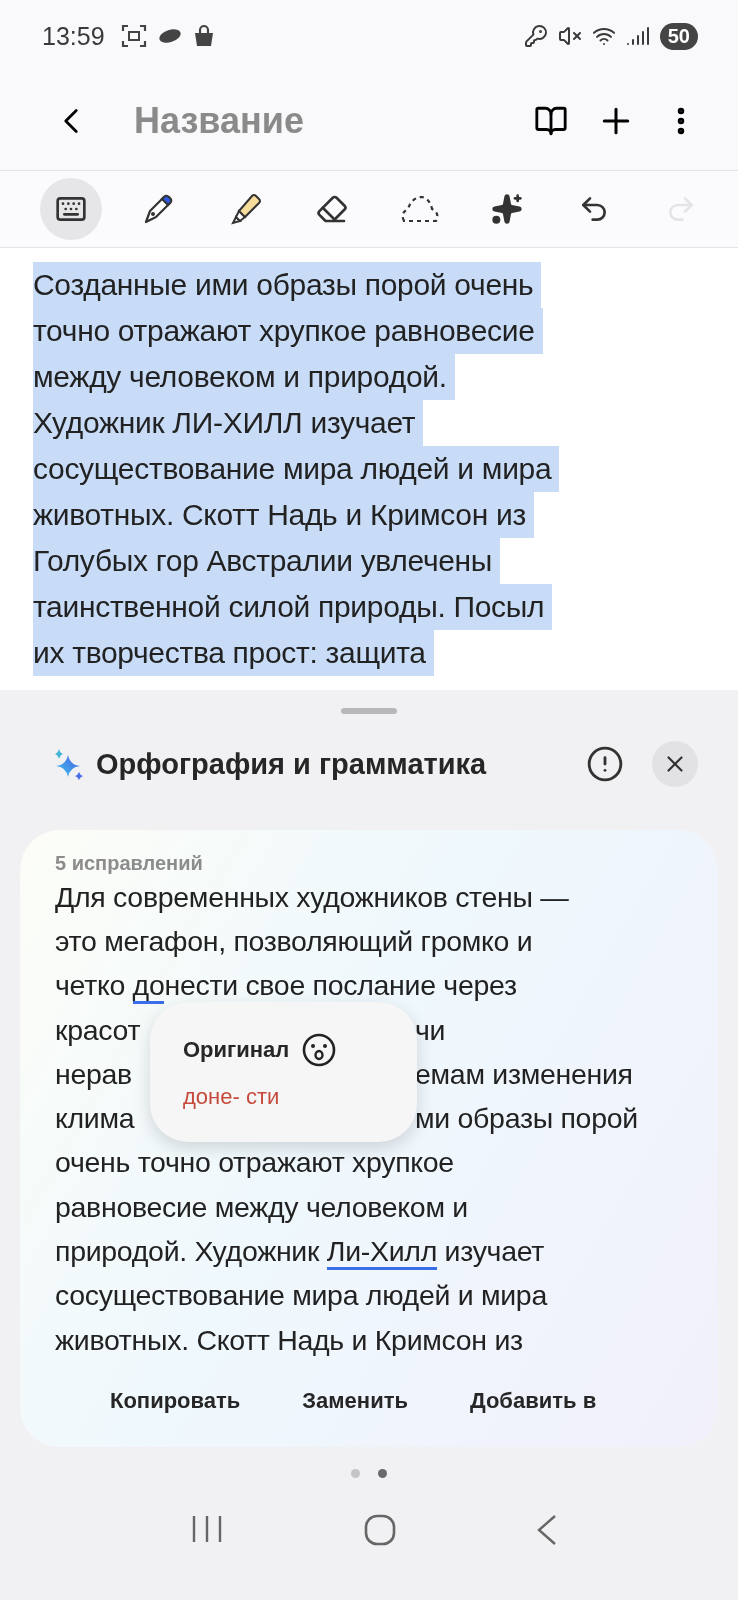 The image size is (738, 1600). What do you see at coordinates (254, 1163) in the screenshot?
I see `card-text-line: очень точно отражают хрупкое` at bounding box center [254, 1163].